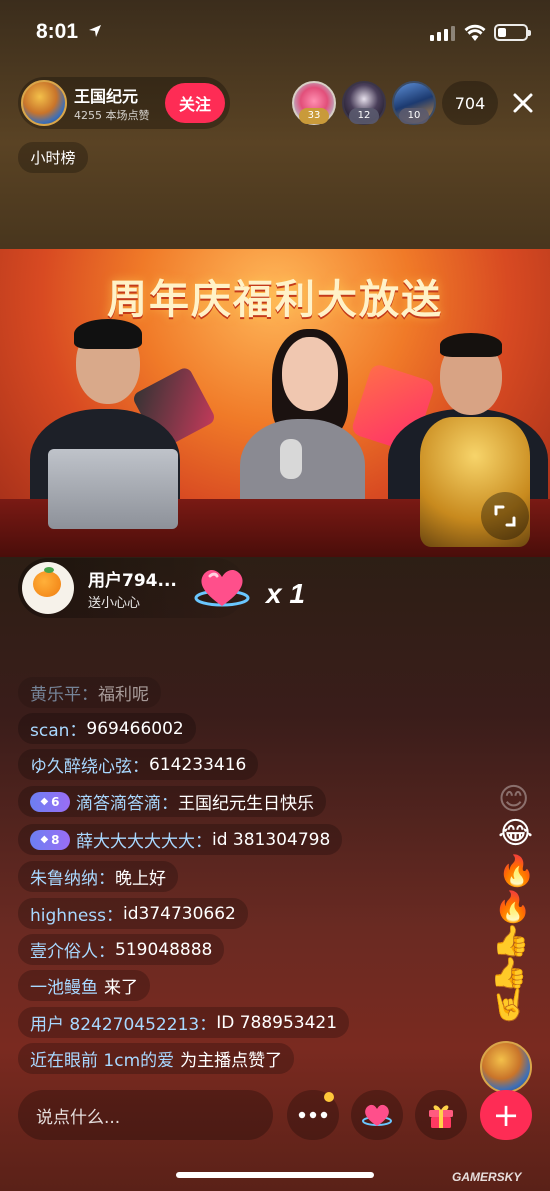  I want to click on viewer-badge: 10, so click(414, 116).